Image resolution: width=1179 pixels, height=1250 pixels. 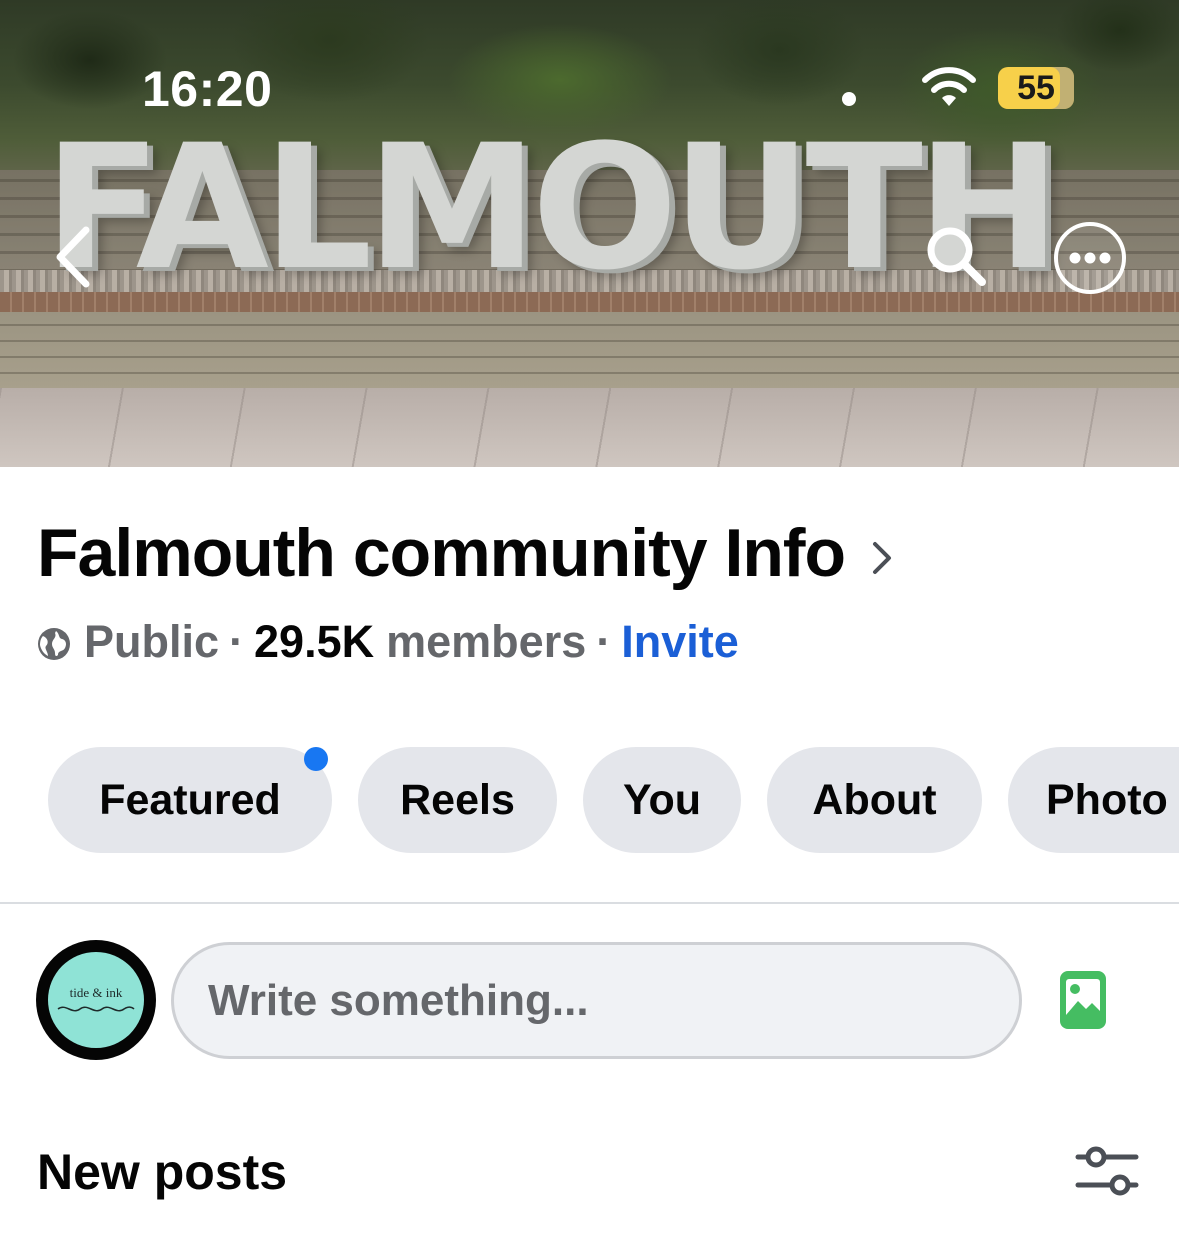 I want to click on group-meta: Public · 29.5K members · Invite, so click(x=387, y=642).